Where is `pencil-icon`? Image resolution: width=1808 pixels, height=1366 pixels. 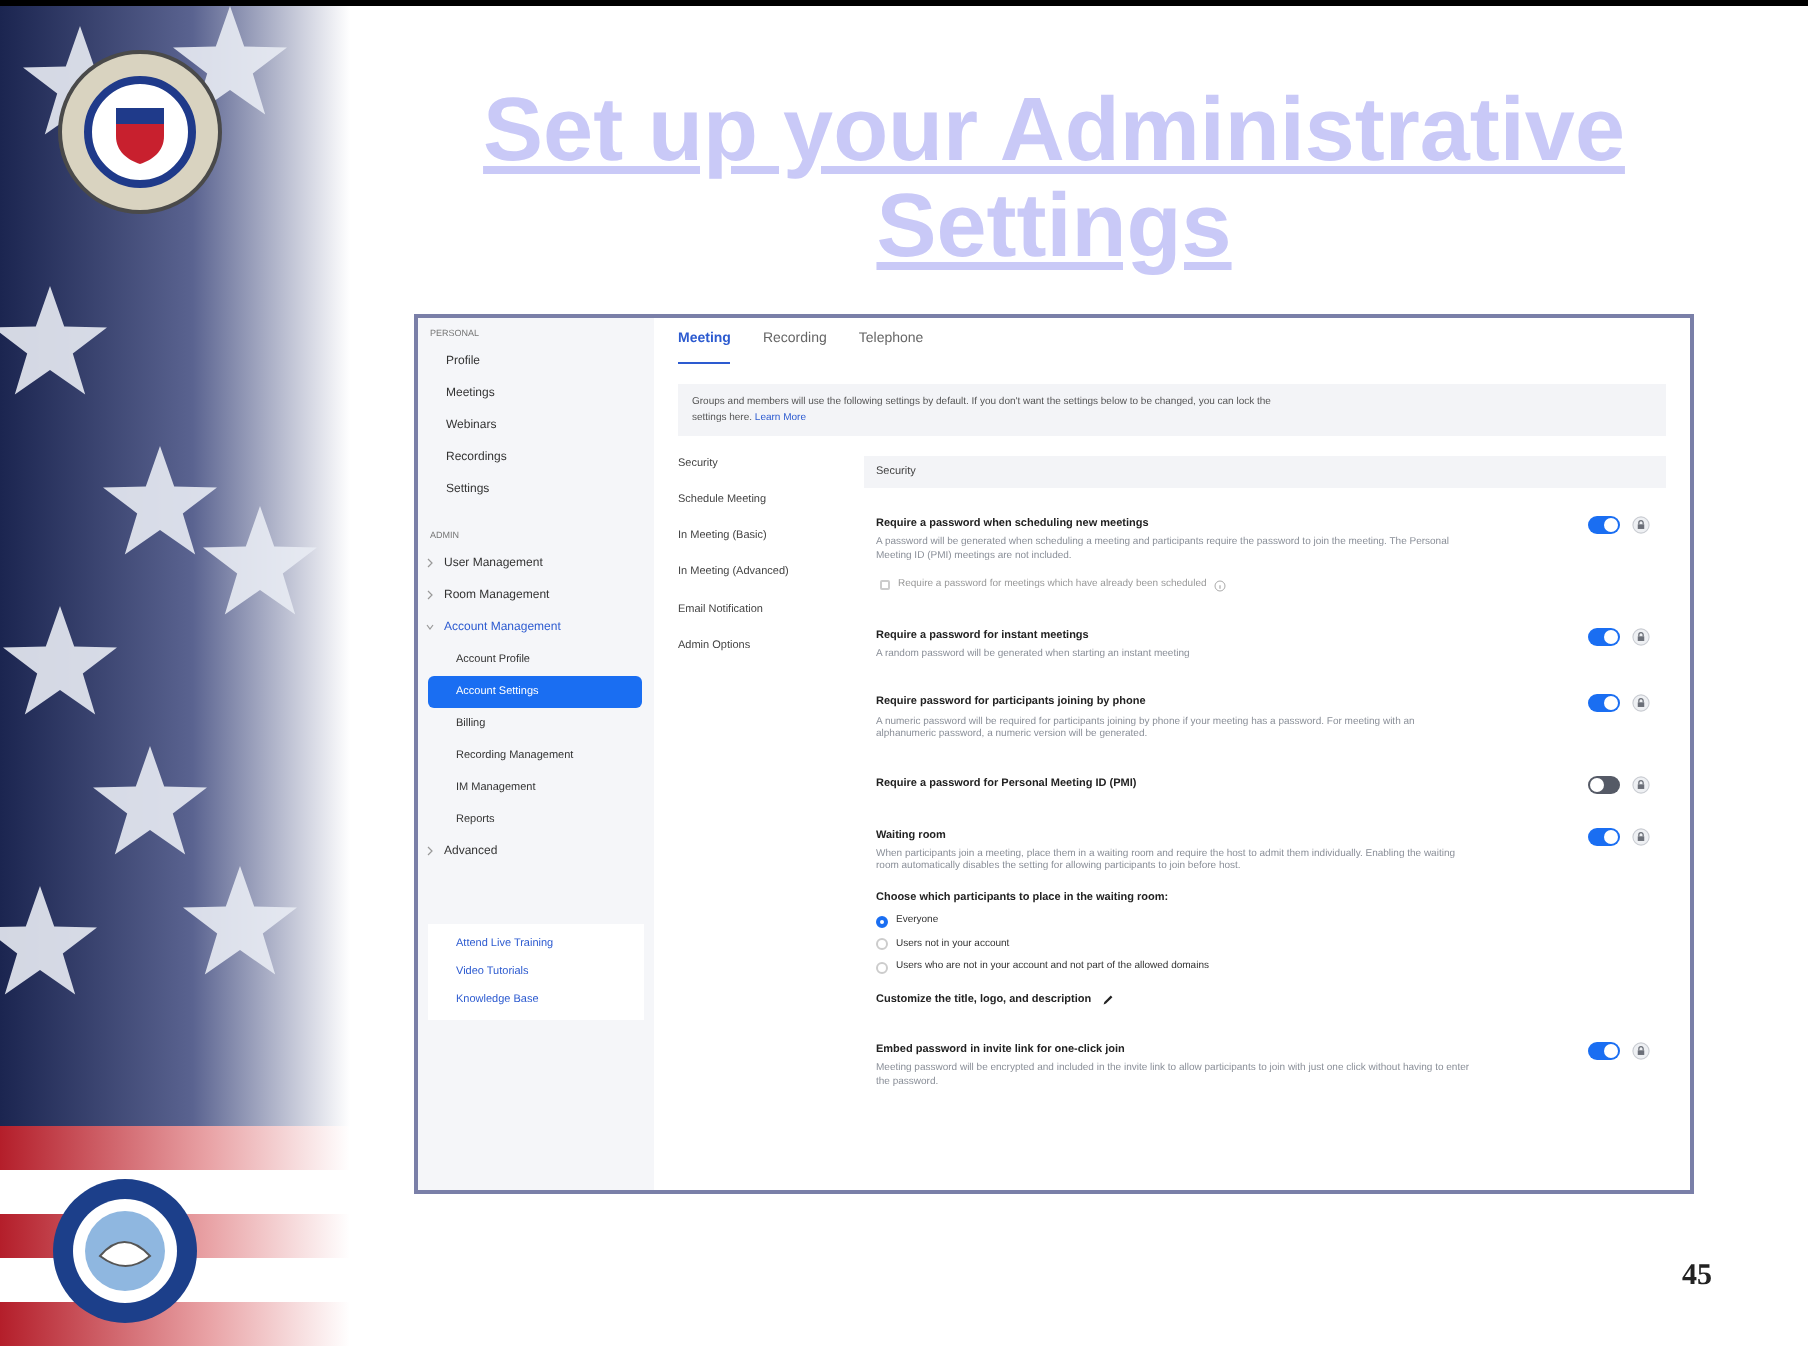
pencil-icon is located at coordinates (1107, 999).